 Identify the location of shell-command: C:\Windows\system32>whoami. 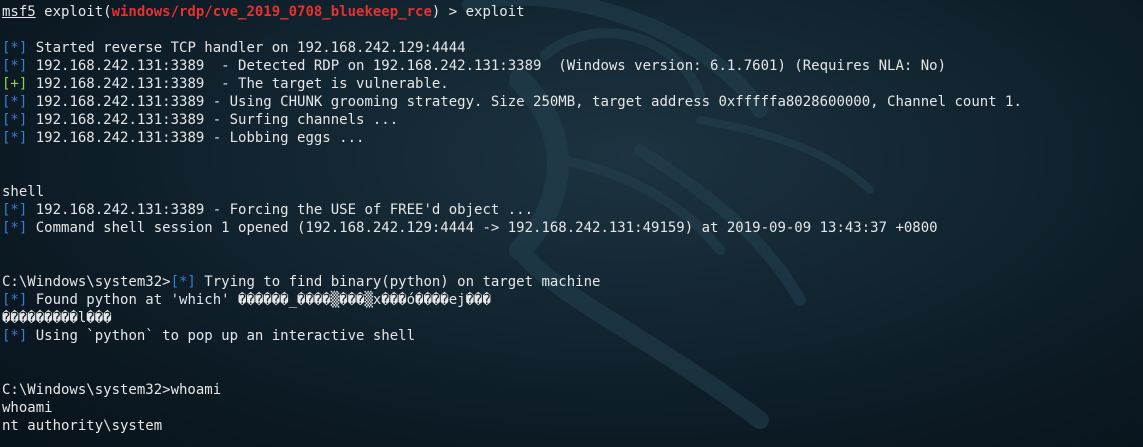
(112, 390).